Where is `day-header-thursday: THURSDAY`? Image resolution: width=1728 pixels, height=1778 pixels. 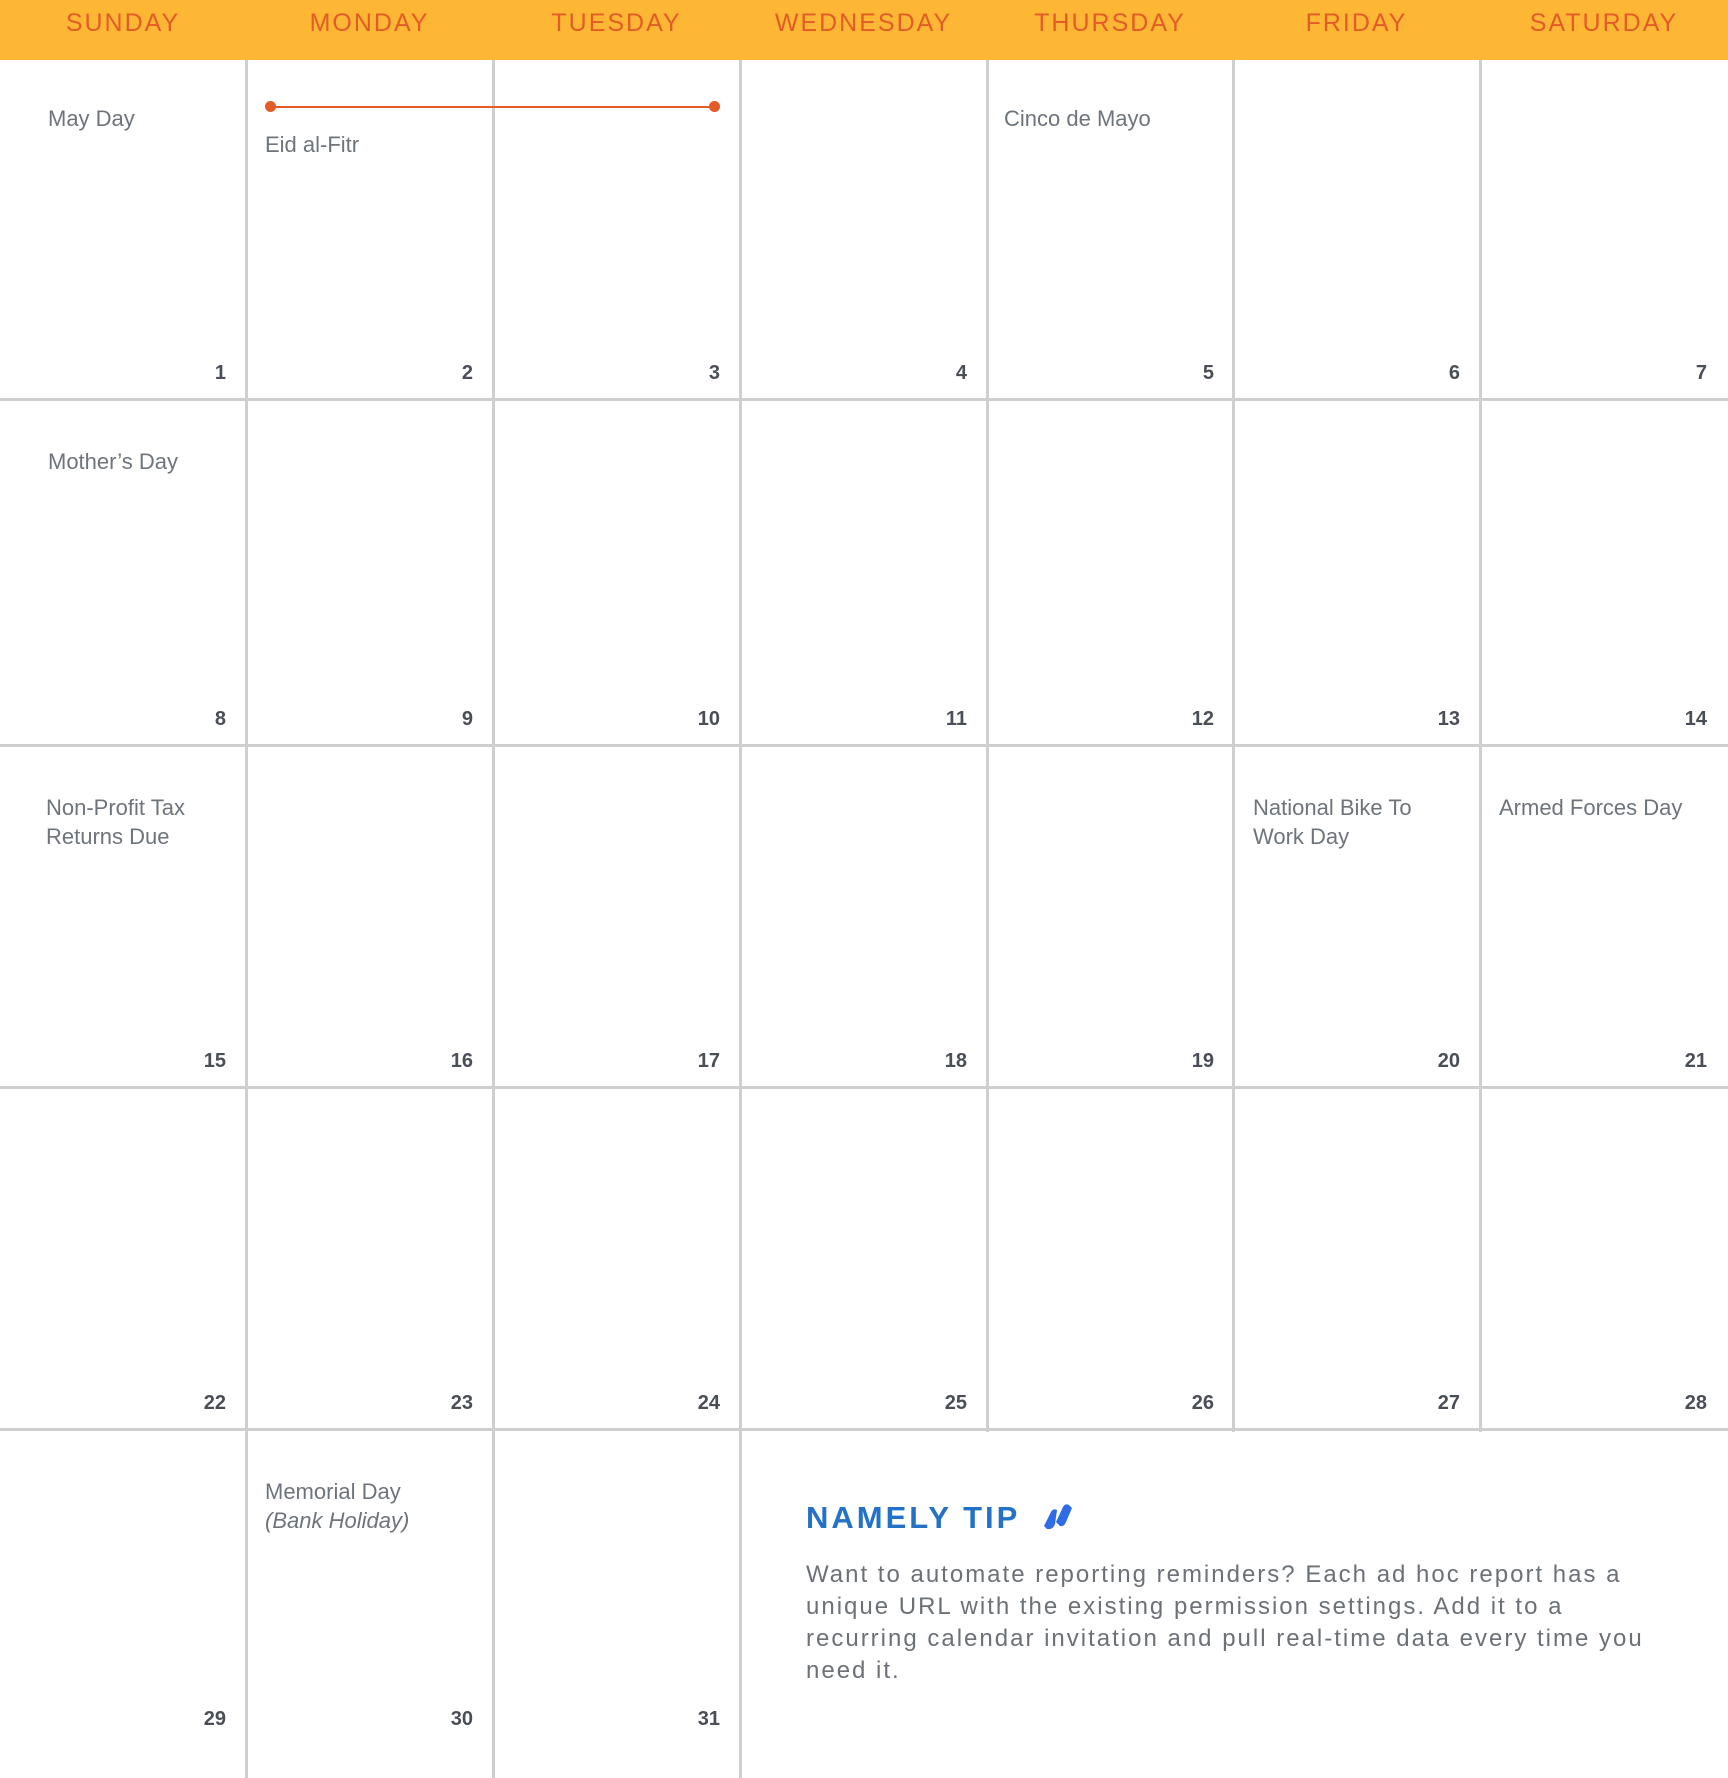 day-header-thursday: THURSDAY is located at coordinates (1110, 23).